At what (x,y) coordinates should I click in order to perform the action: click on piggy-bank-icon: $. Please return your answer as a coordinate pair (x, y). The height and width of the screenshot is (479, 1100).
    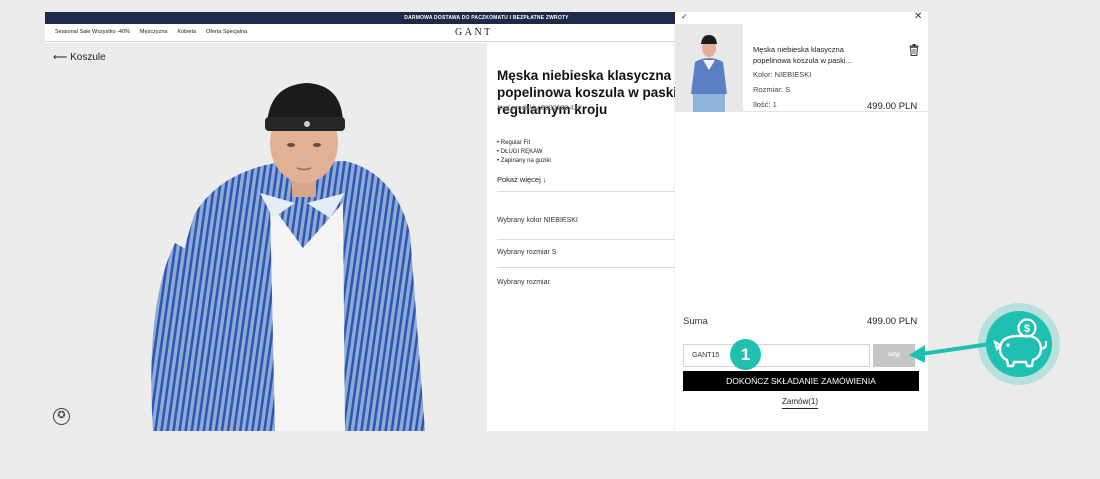
    Looking at the image, I should click on (1020, 343).